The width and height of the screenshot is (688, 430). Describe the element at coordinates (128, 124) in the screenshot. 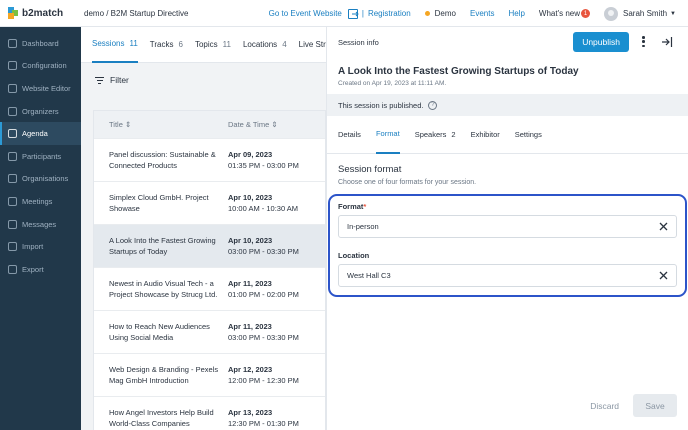

I see `sort-icon: ⇕` at that location.